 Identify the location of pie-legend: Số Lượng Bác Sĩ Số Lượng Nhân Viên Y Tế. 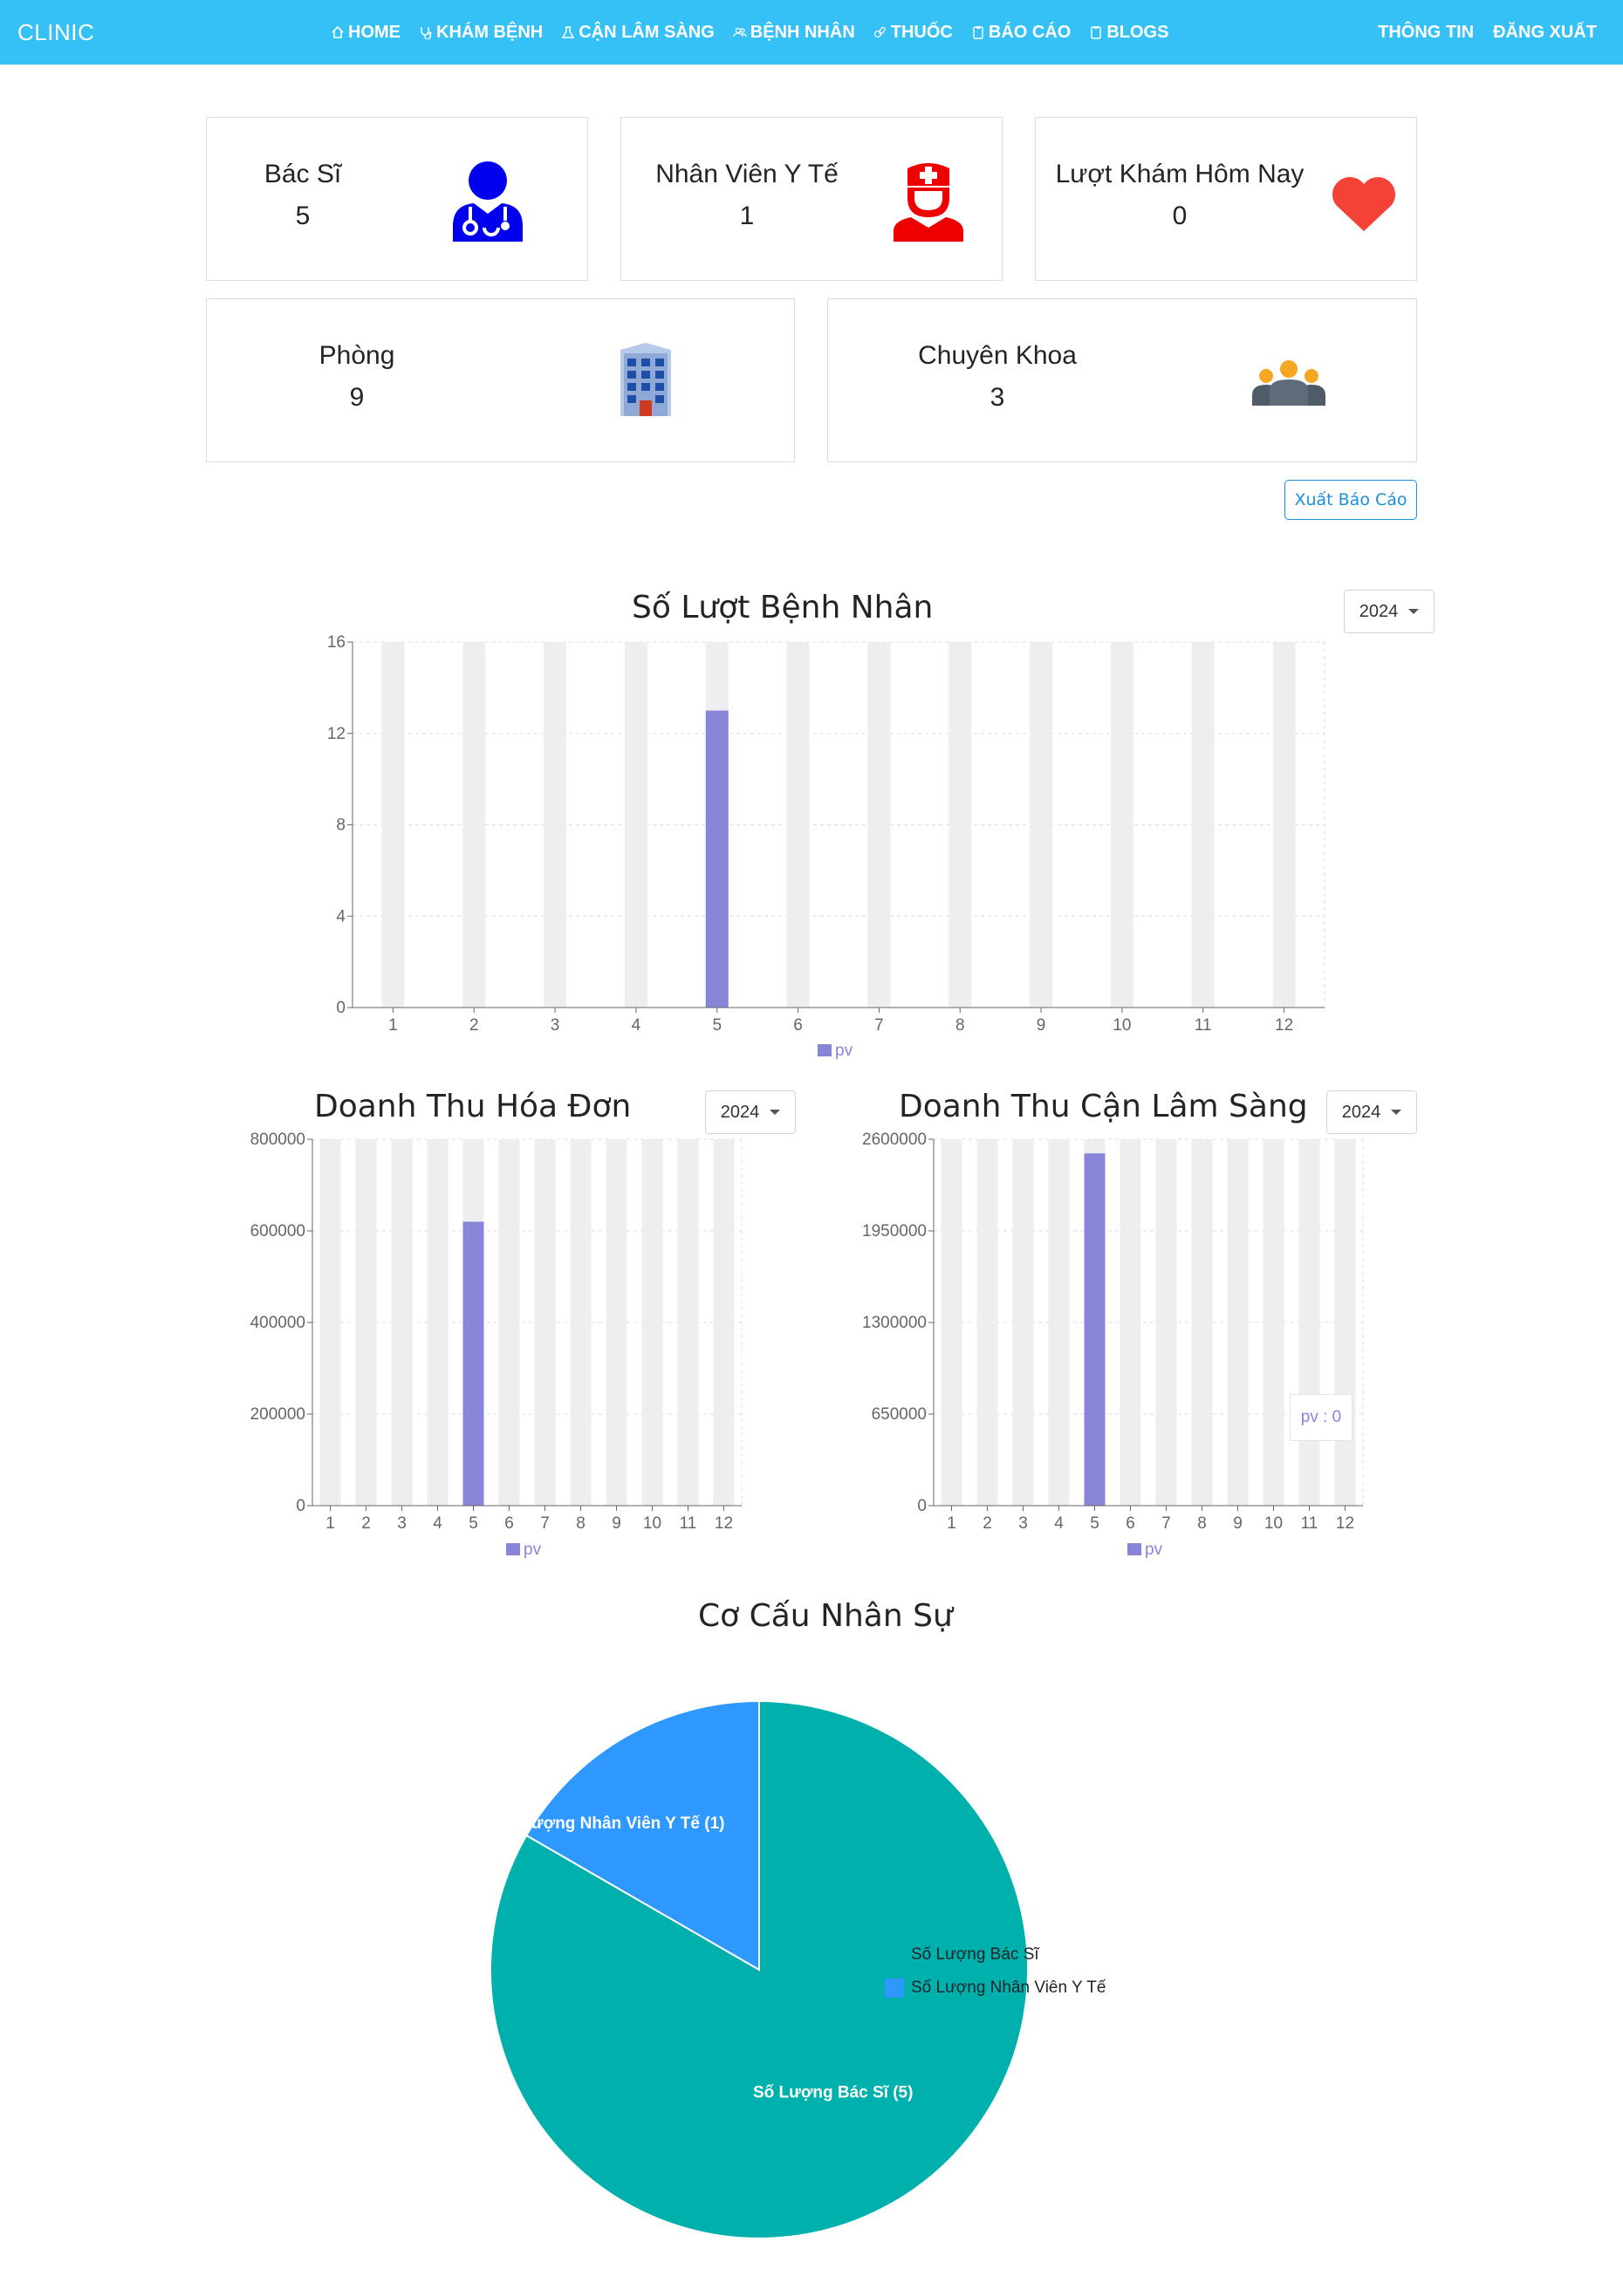
(996, 1971).